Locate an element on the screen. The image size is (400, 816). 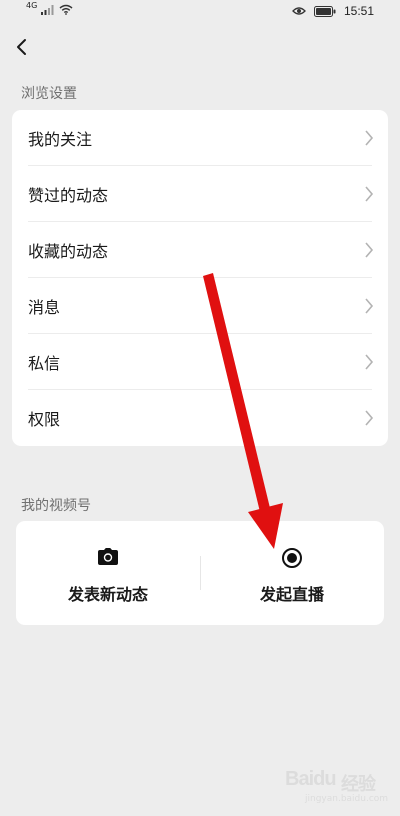
row-my-follows: 我的关注 is located at coordinates (200, 138).